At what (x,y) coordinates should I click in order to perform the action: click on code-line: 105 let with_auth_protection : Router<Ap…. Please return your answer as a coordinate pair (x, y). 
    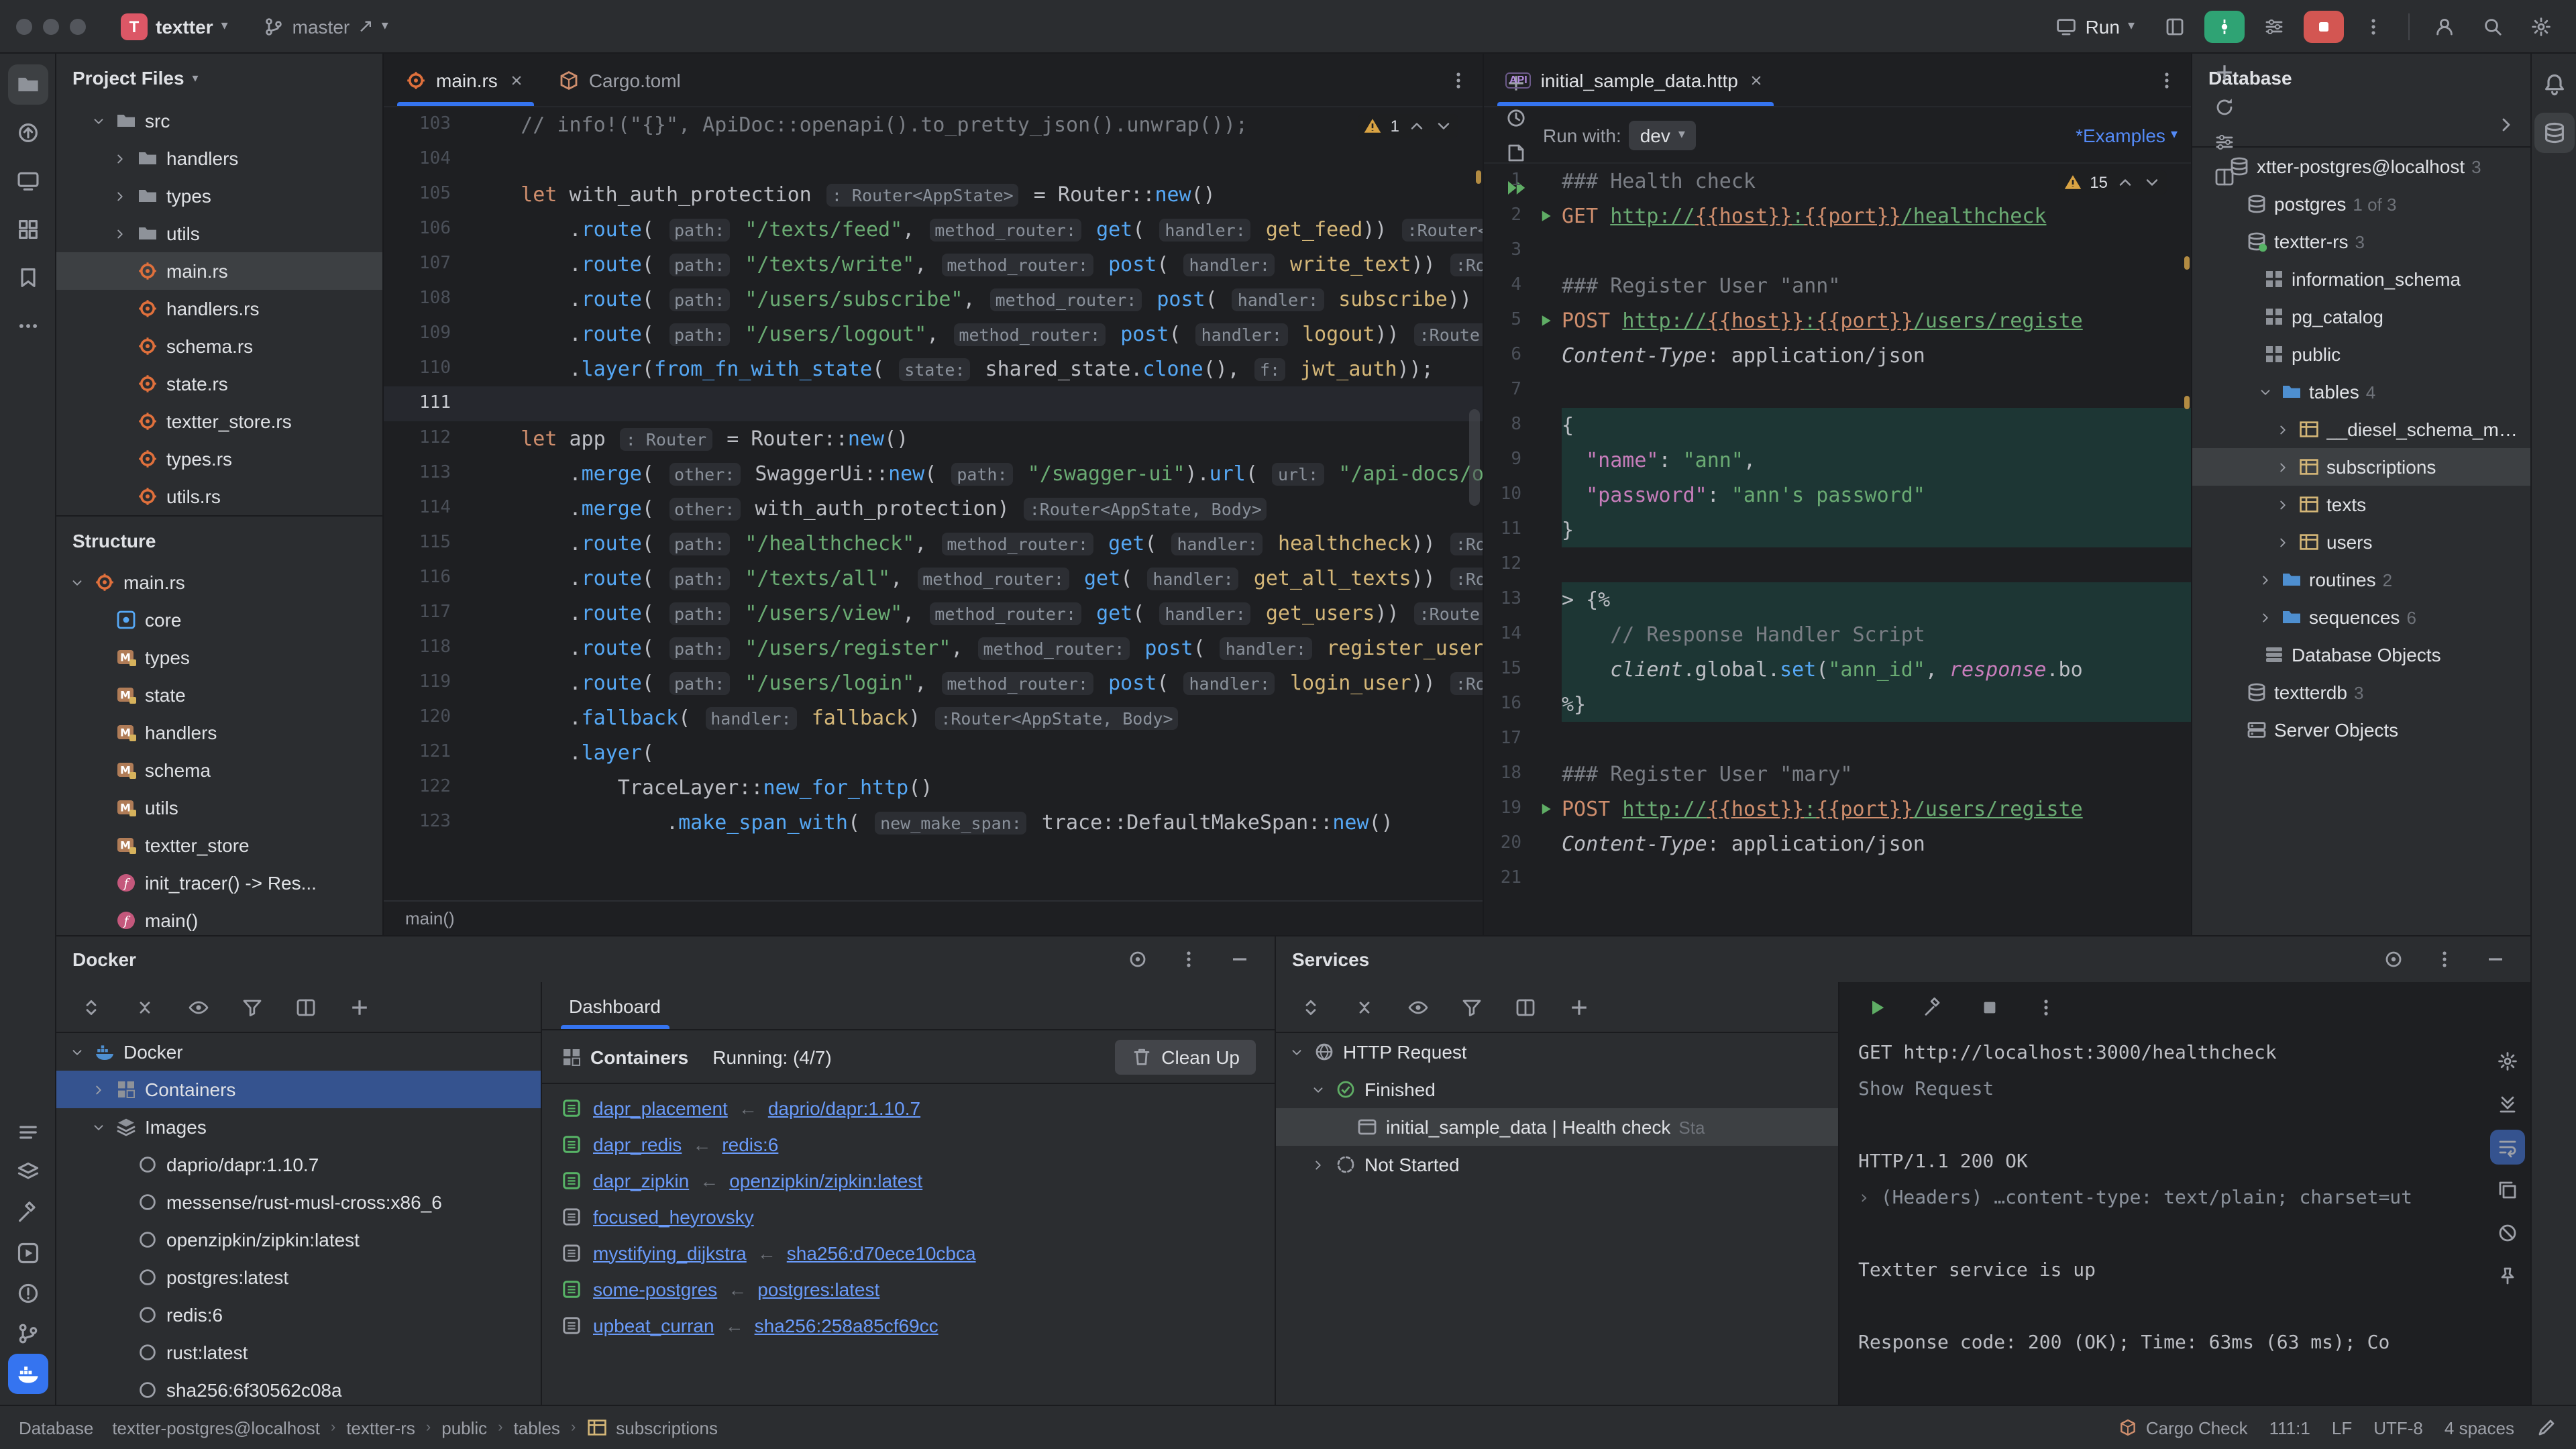
    Looking at the image, I should click on (933, 194).